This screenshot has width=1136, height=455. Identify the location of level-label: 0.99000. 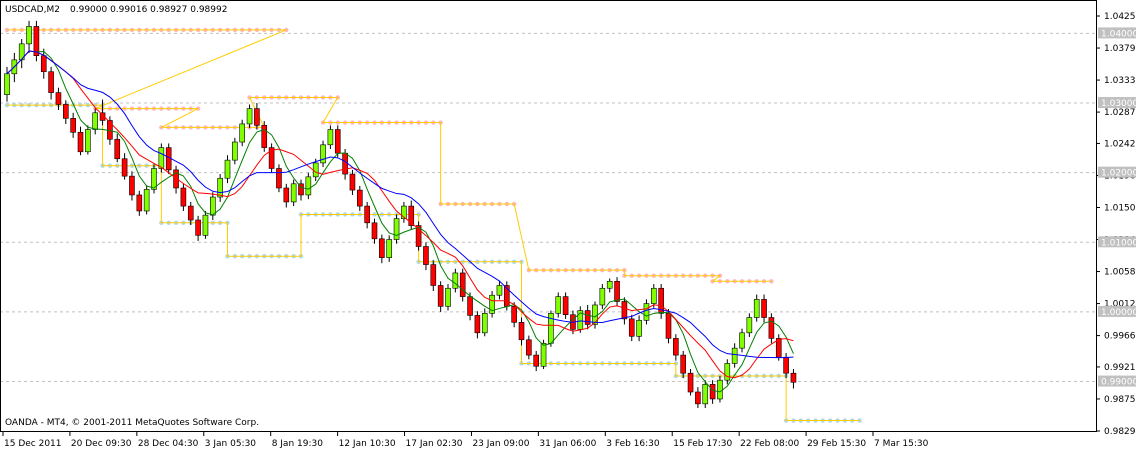
(1118, 383).